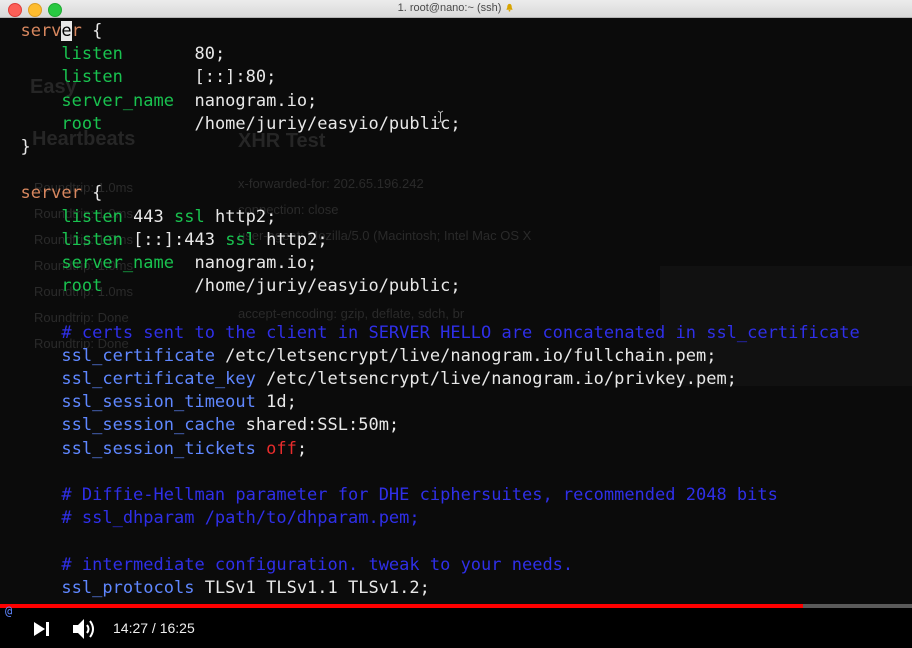  I want to click on terminal-line: listen 443 ssl http2;, so click(138, 217).